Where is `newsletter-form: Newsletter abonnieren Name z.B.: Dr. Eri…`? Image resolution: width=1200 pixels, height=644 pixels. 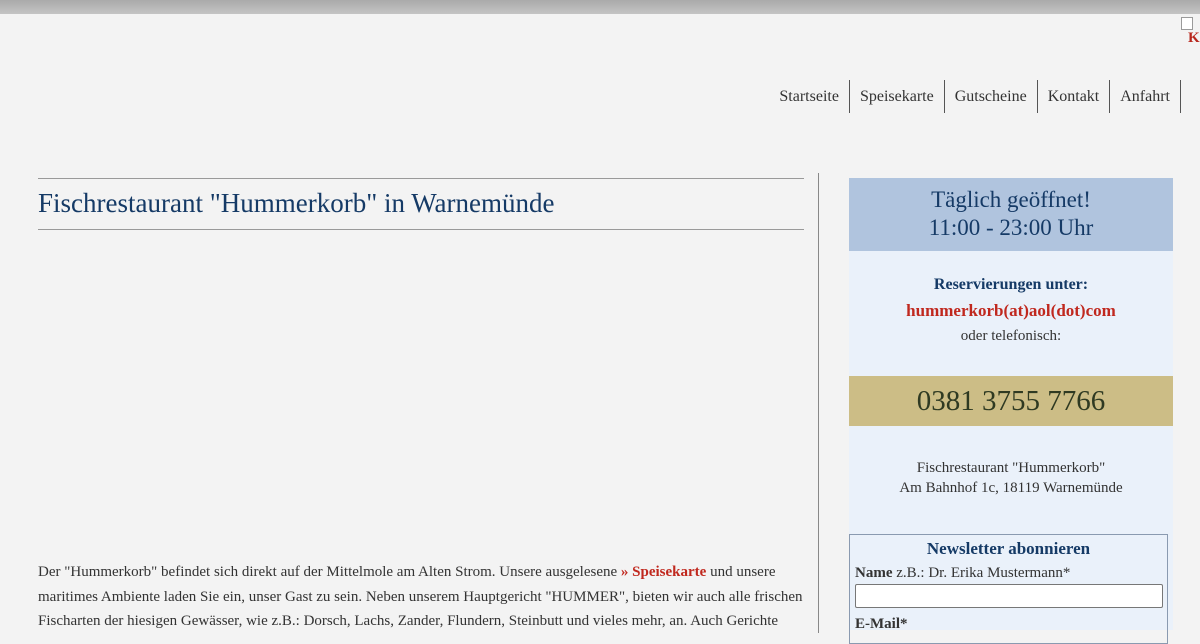 newsletter-form: Newsletter abonnieren Name z.B.: Dr. Eri… is located at coordinates (1008, 589).